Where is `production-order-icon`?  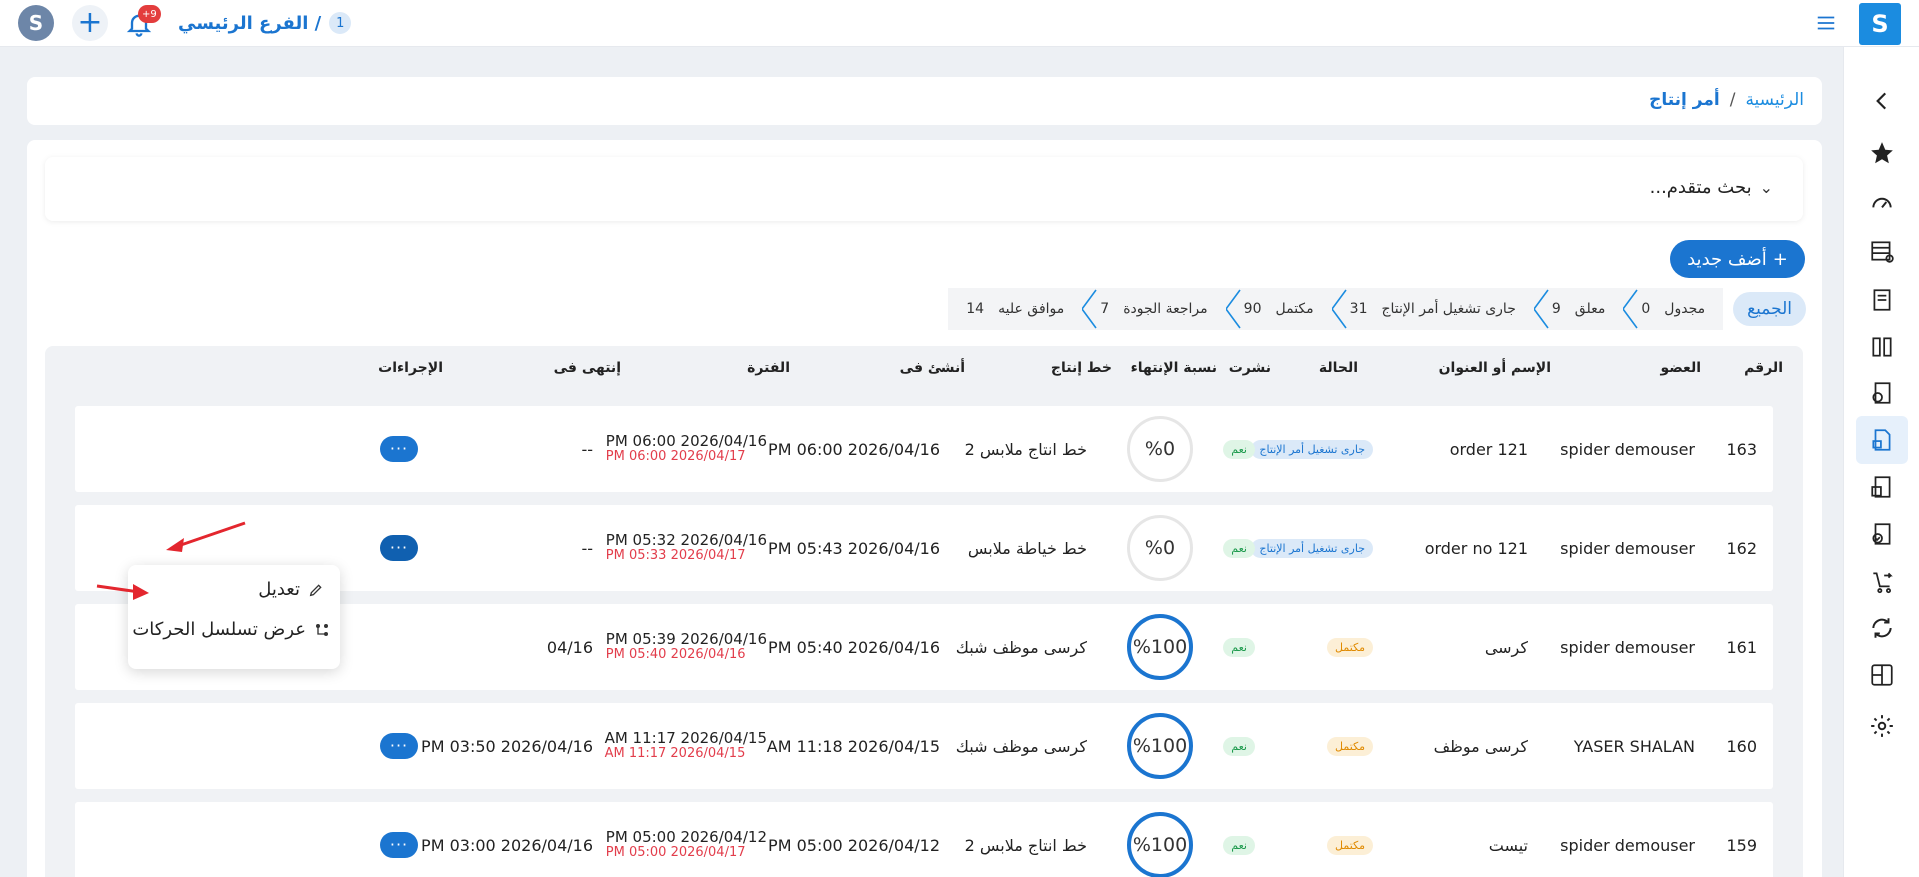
production-order-icon is located at coordinates (1882, 440).